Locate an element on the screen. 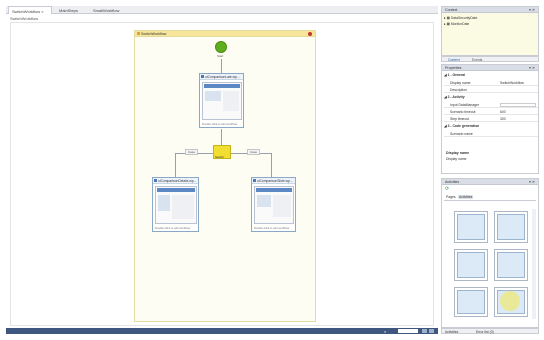 The height and width of the screenshot is (340, 544). flowchart-header: SwitchWorkflow is located at coordinates (225, 34).